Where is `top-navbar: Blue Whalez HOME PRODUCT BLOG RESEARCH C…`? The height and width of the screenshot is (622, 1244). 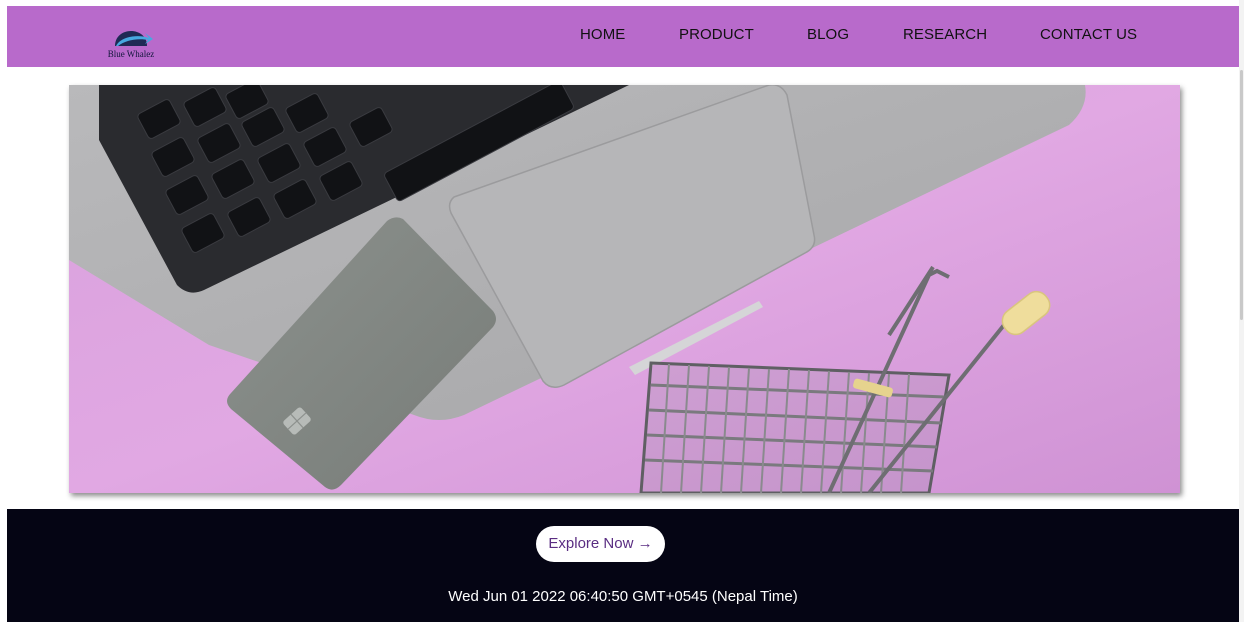
top-navbar: Blue Whalez HOME PRODUCT BLOG RESEARCH C… is located at coordinates (623, 36).